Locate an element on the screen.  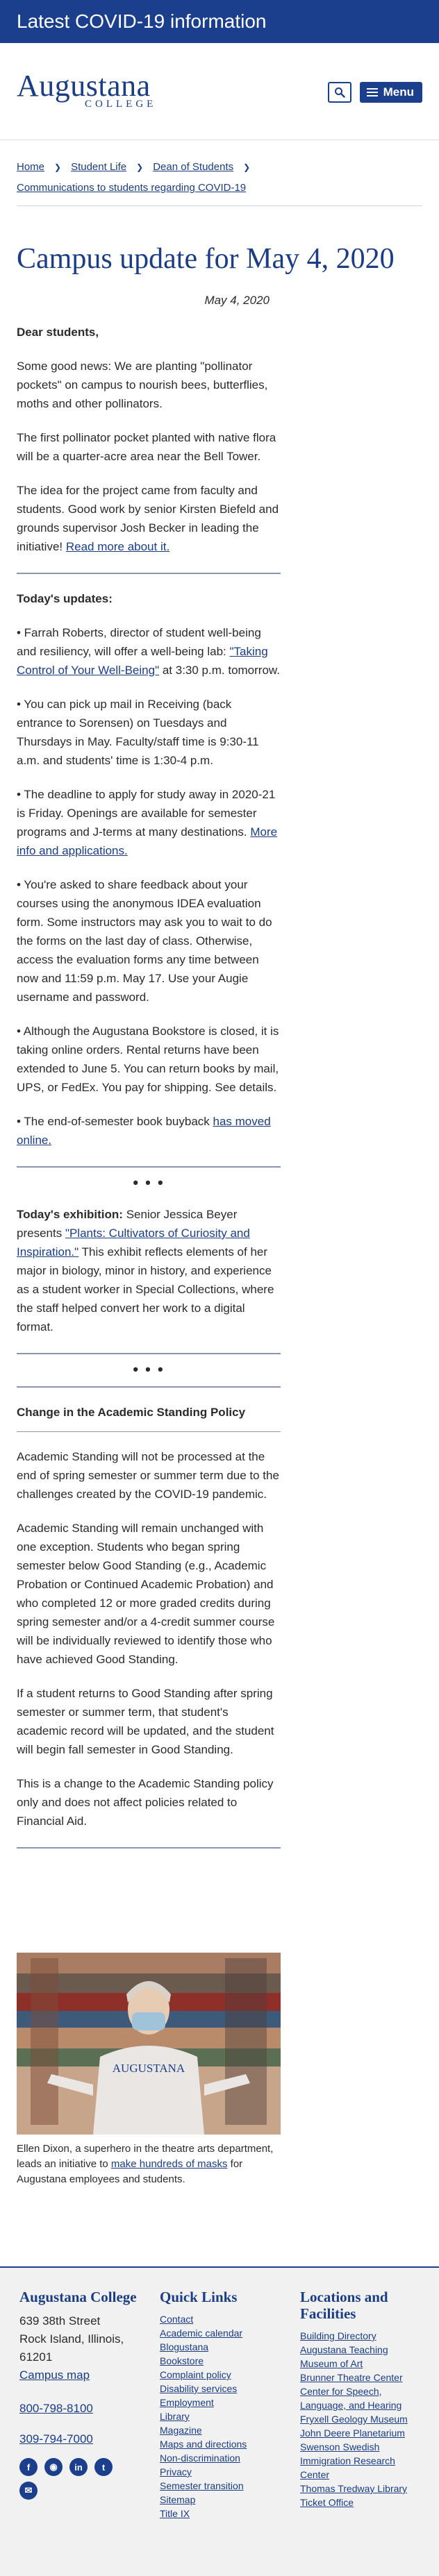
social-links-row-2: ✉ is located at coordinates (85, 2491).